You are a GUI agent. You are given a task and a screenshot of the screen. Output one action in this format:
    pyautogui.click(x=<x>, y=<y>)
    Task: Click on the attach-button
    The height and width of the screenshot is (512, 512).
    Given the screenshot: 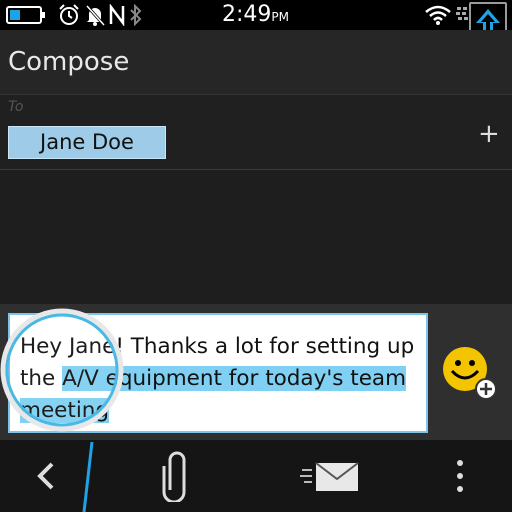 What is the action you would take?
    pyautogui.click(x=177, y=476)
    